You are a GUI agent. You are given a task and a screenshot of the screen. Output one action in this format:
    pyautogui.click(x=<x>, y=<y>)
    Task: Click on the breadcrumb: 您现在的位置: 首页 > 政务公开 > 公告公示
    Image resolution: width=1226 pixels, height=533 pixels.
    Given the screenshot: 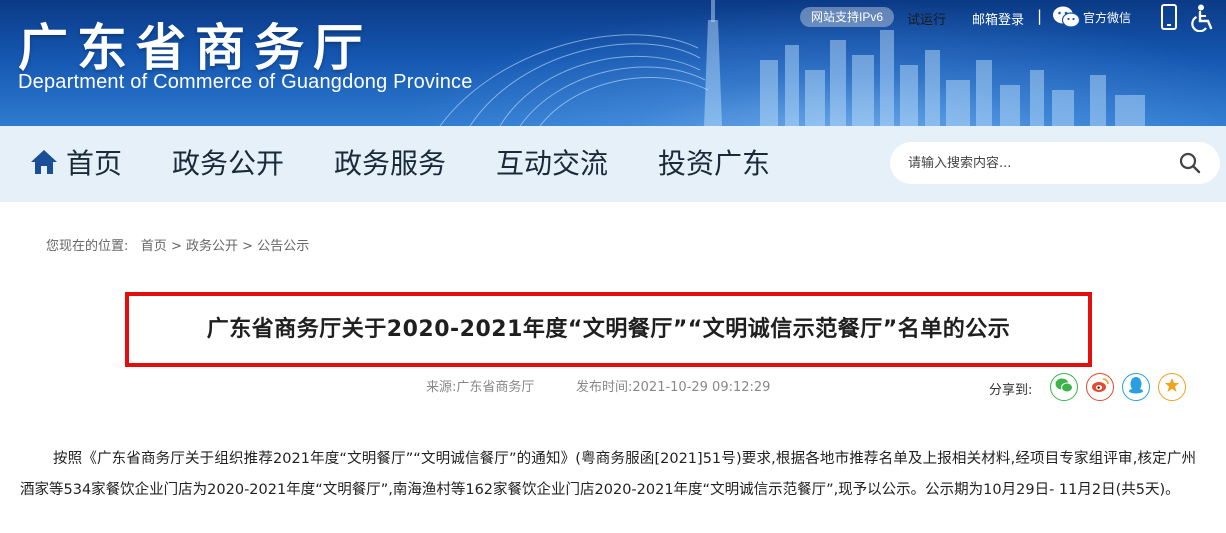 What is the action you would take?
    pyautogui.click(x=177, y=244)
    